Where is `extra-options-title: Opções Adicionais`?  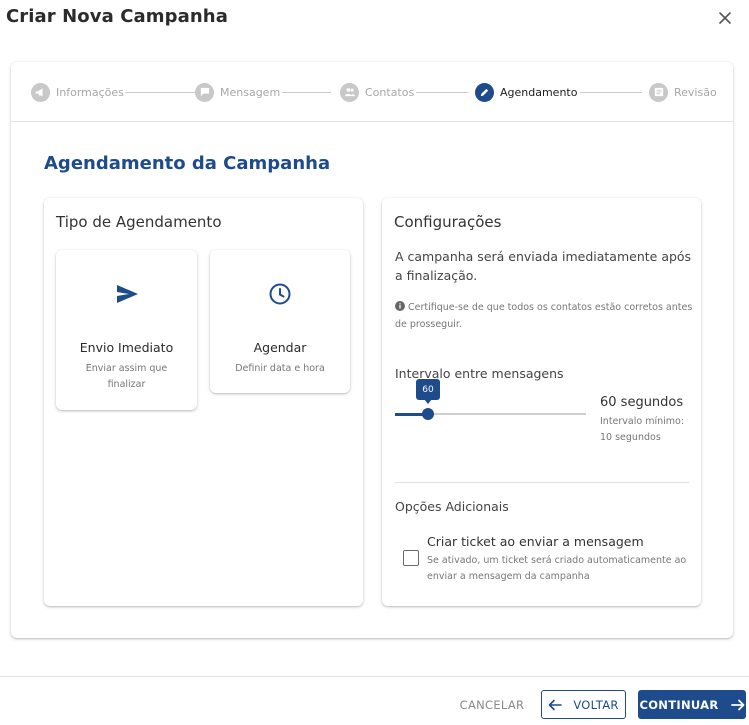 extra-options-title: Opções Adicionais is located at coordinates (452, 506).